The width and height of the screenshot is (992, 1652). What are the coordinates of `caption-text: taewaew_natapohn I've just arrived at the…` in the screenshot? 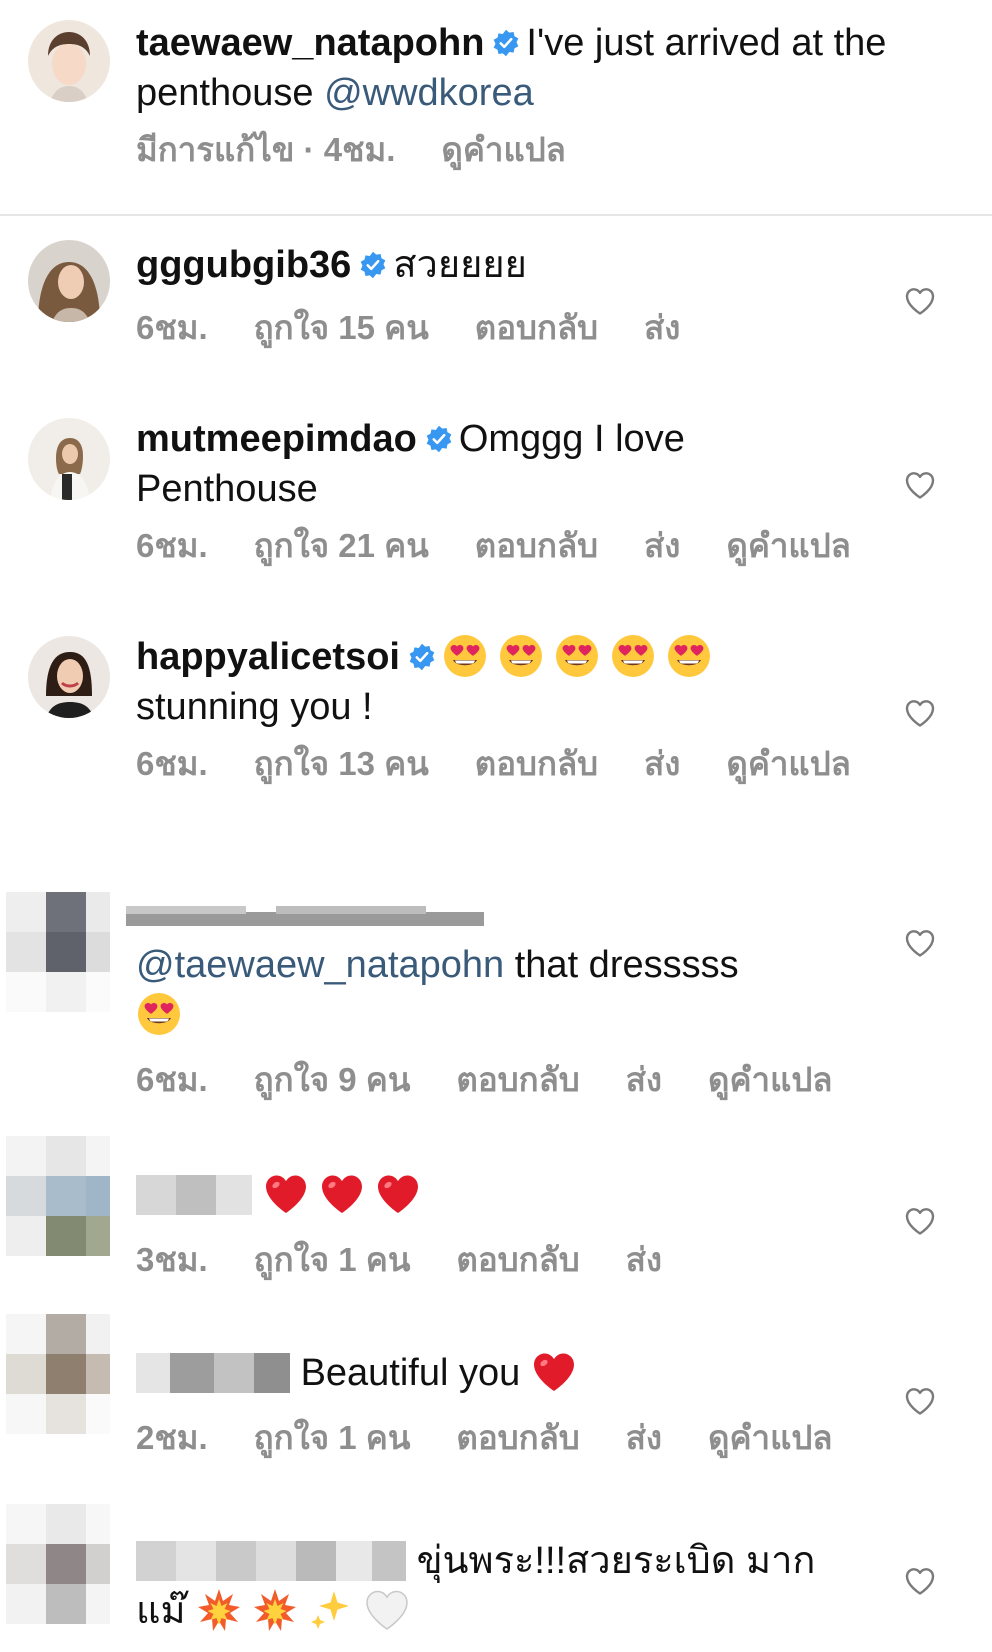 It's located at (546, 68).